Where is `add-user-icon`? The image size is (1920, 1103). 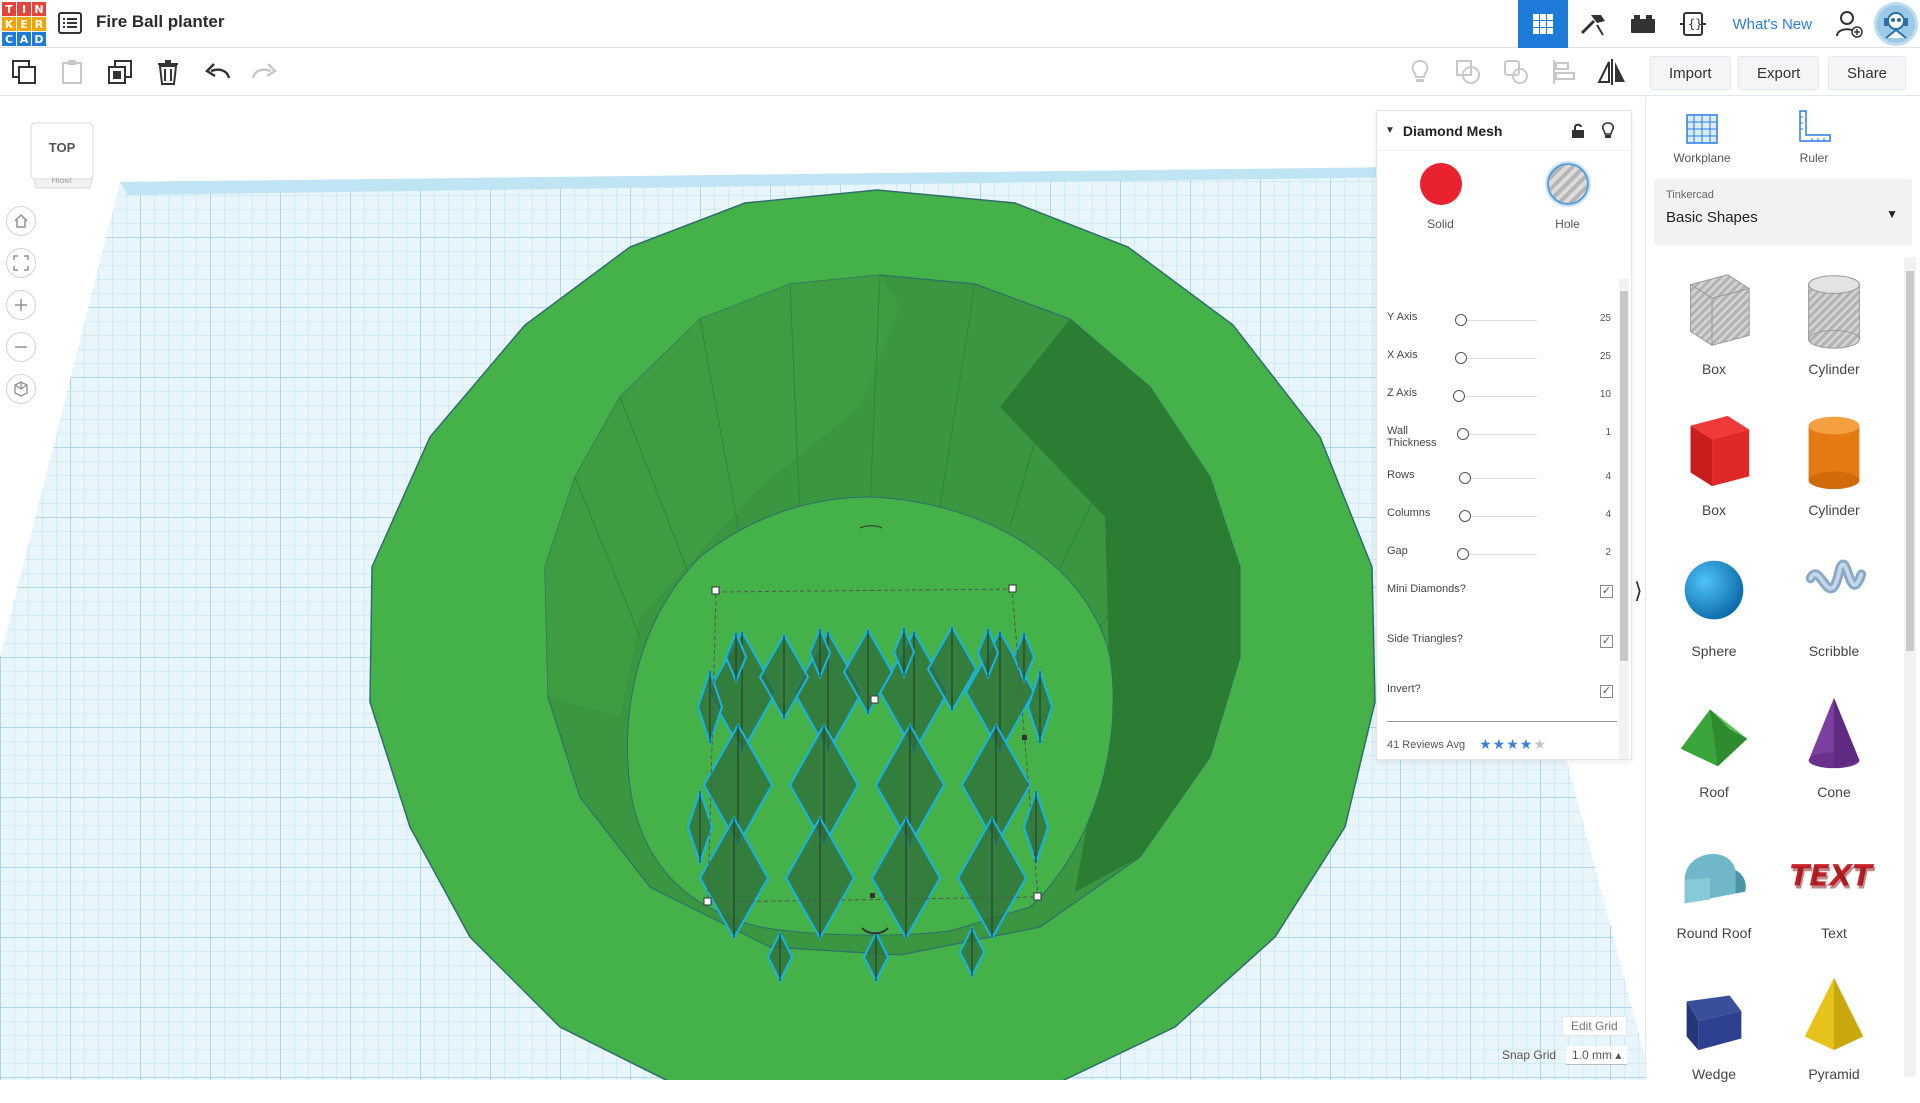 add-user-icon is located at coordinates (1849, 24).